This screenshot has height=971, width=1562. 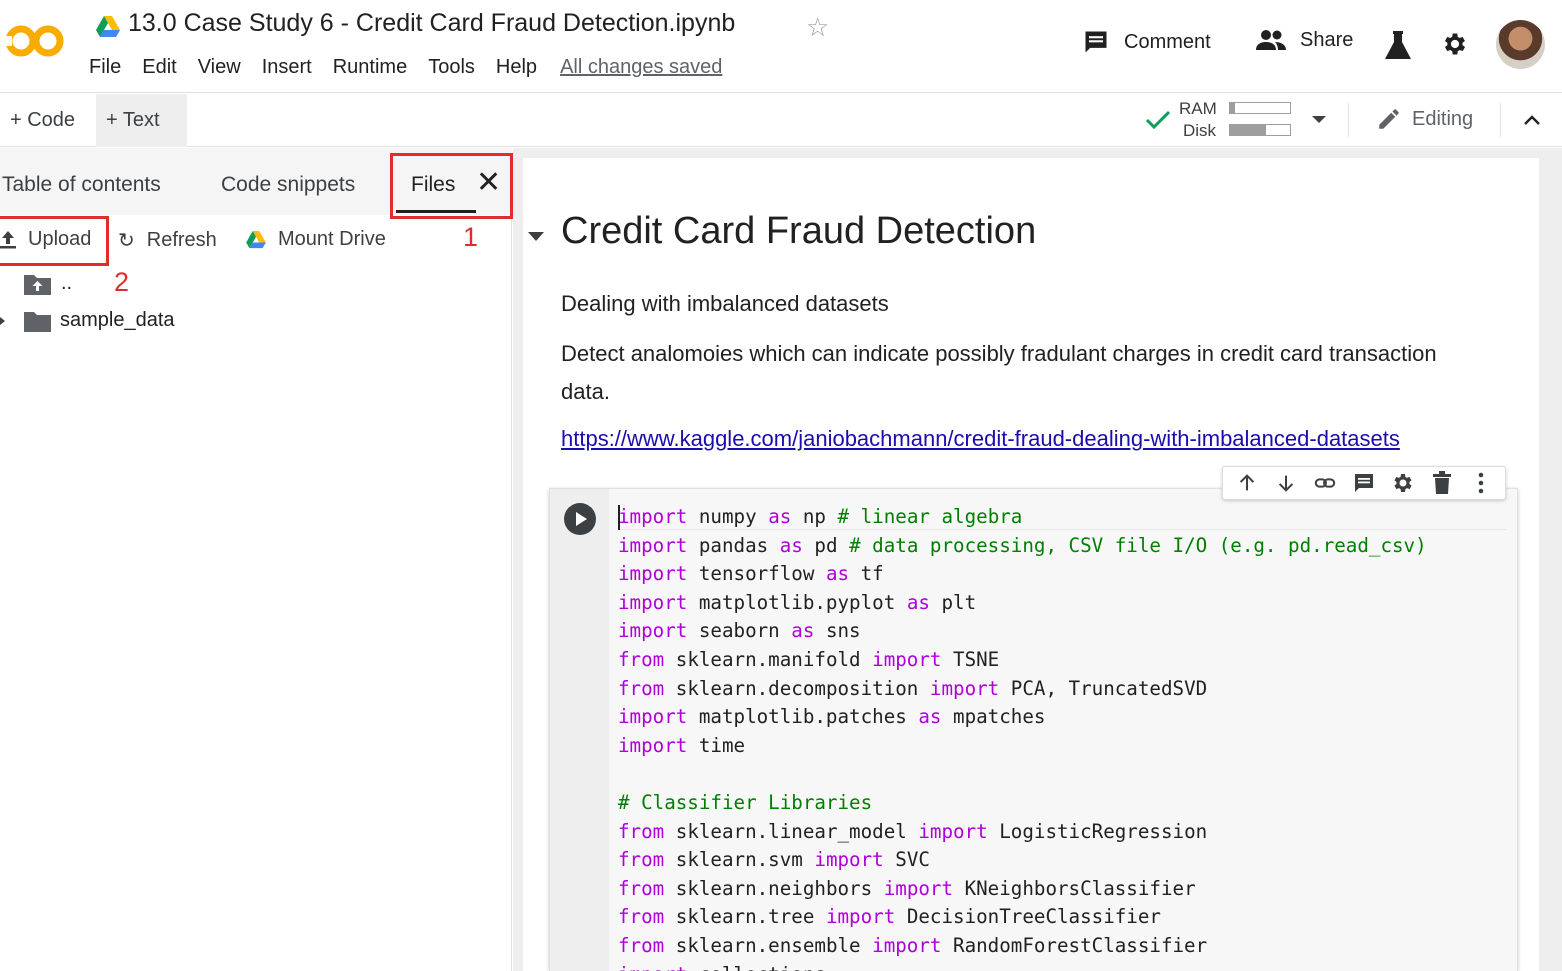 What do you see at coordinates (826, 545) in the screenshot?
I see `code-text: pd` at bounding box center [826, 545].